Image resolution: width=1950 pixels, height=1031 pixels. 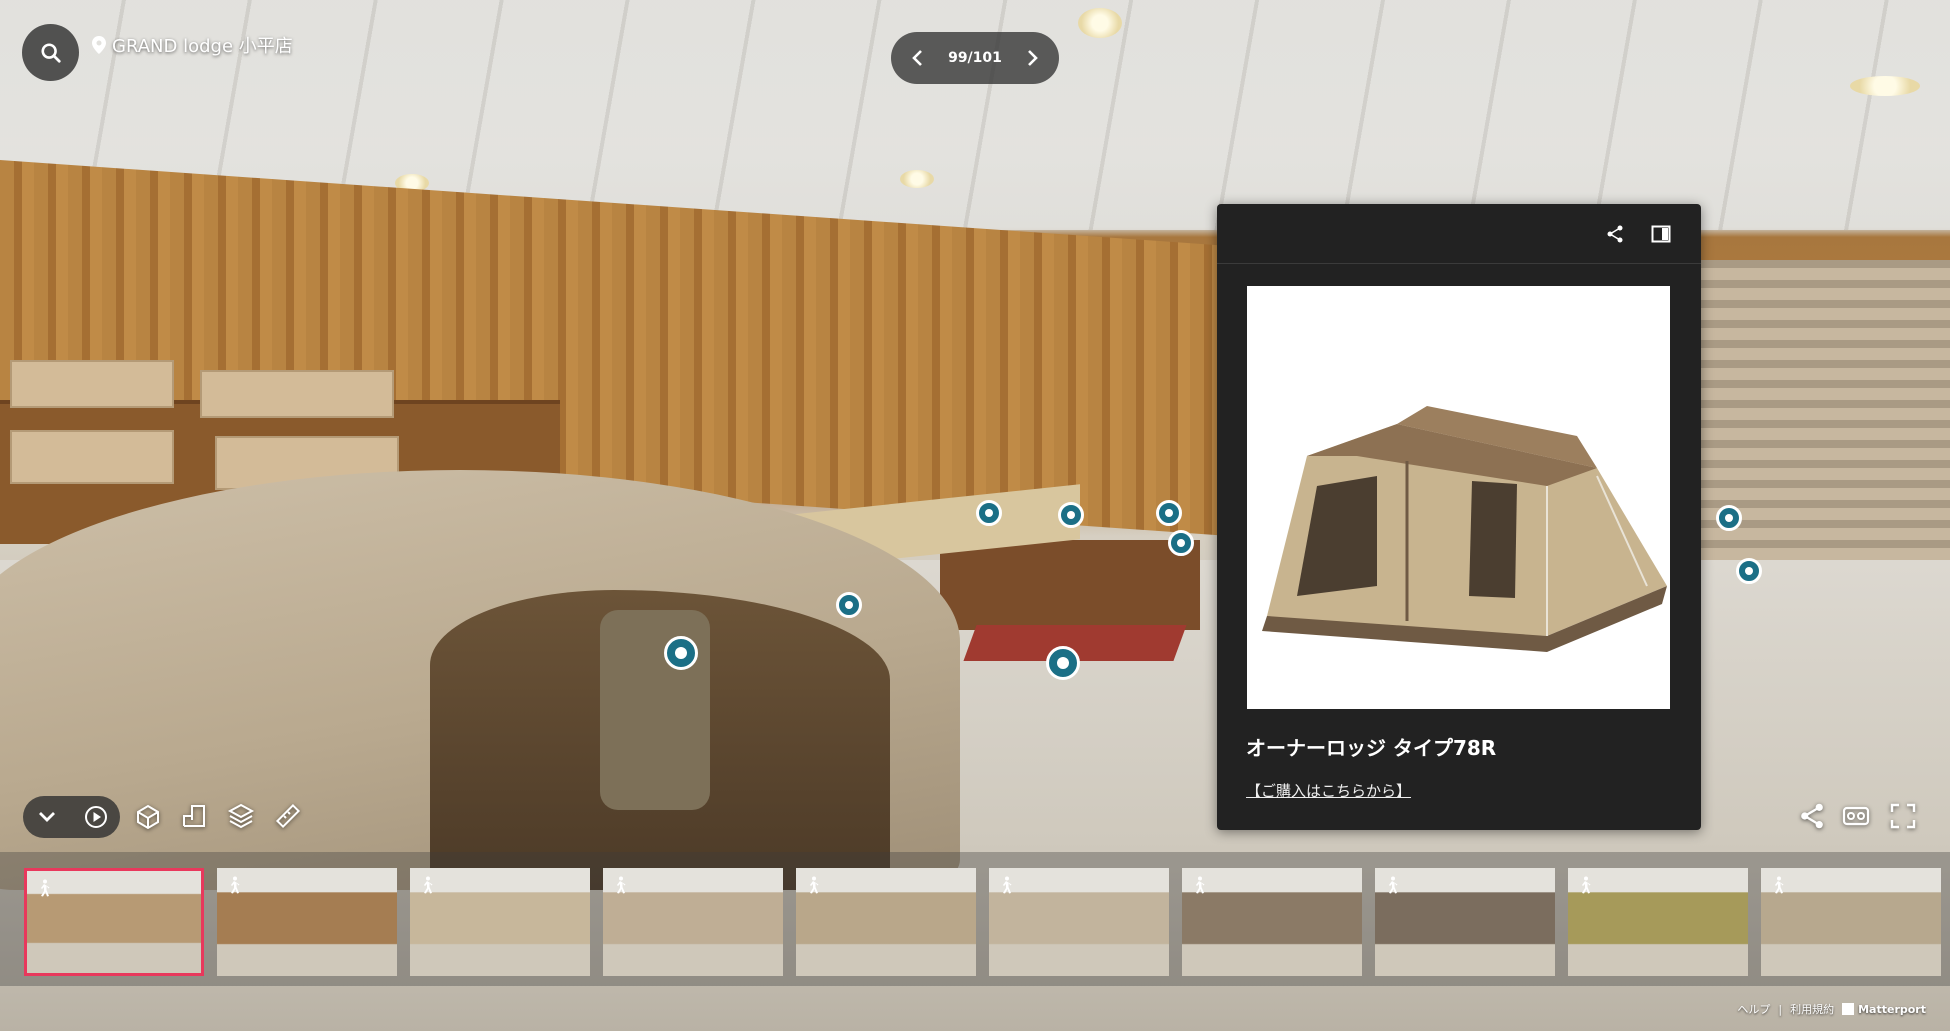 I want to click on share-button, so click(x=1812, y=816).